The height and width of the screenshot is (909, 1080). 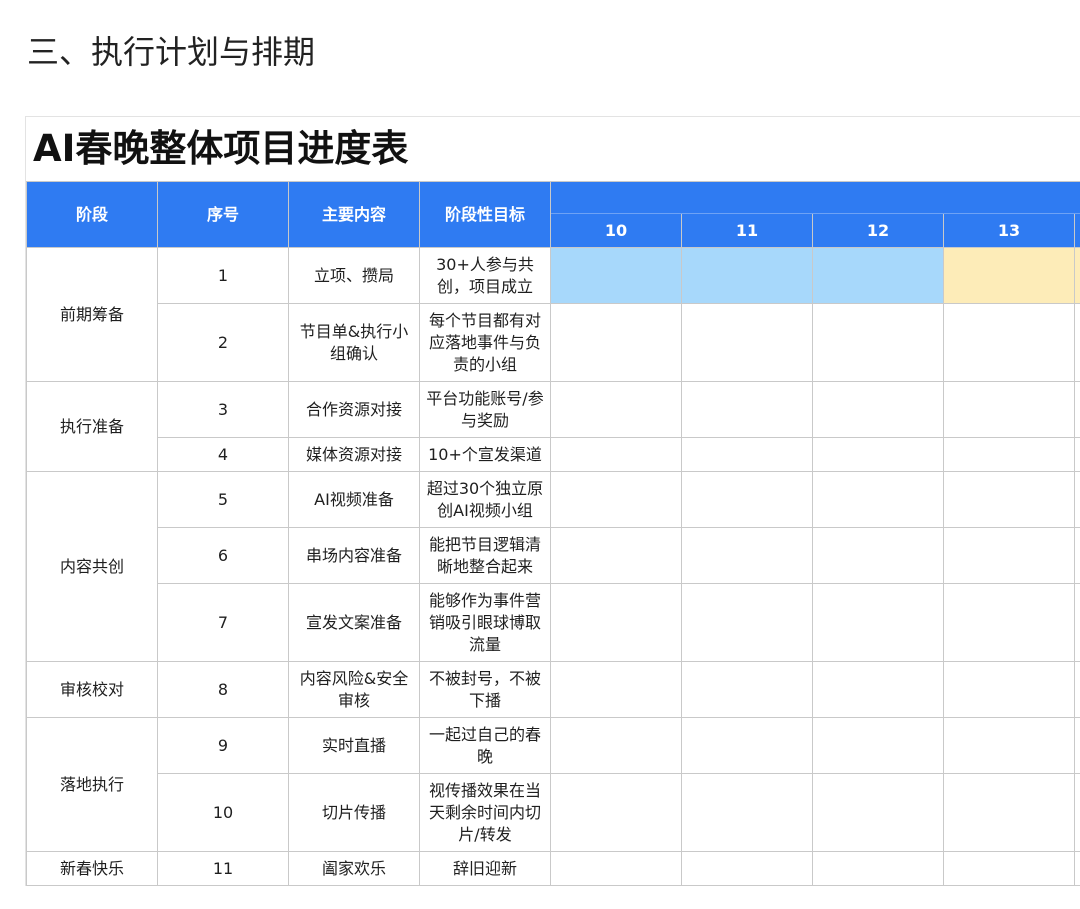 I want to click on timeline-header, so click(x=814, y=197).